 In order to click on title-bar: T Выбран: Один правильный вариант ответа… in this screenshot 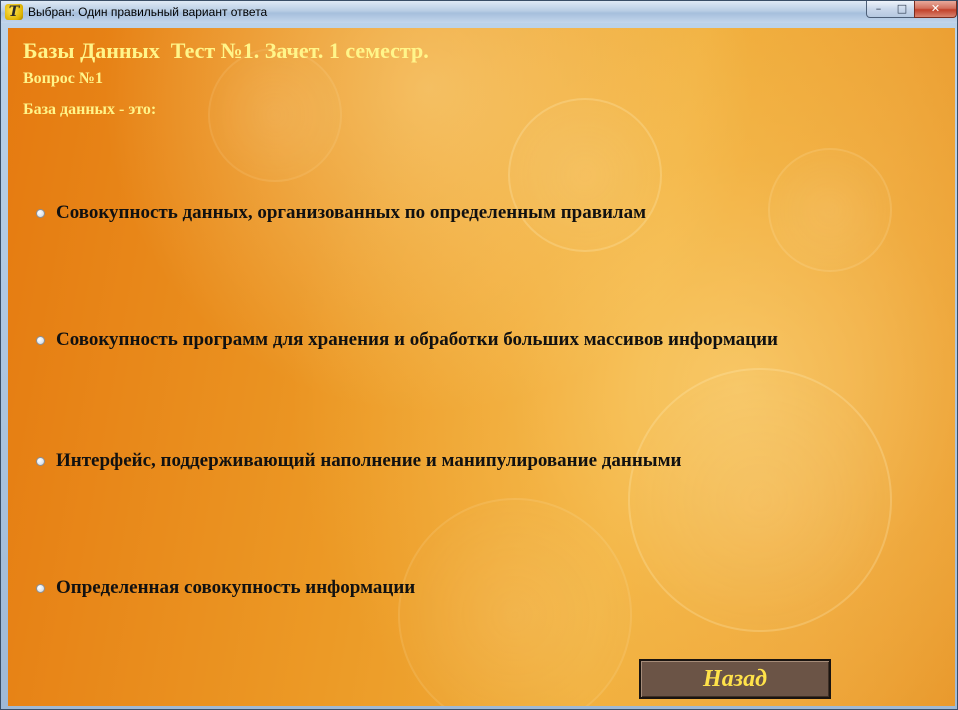, I will do `click(479, 12)`.